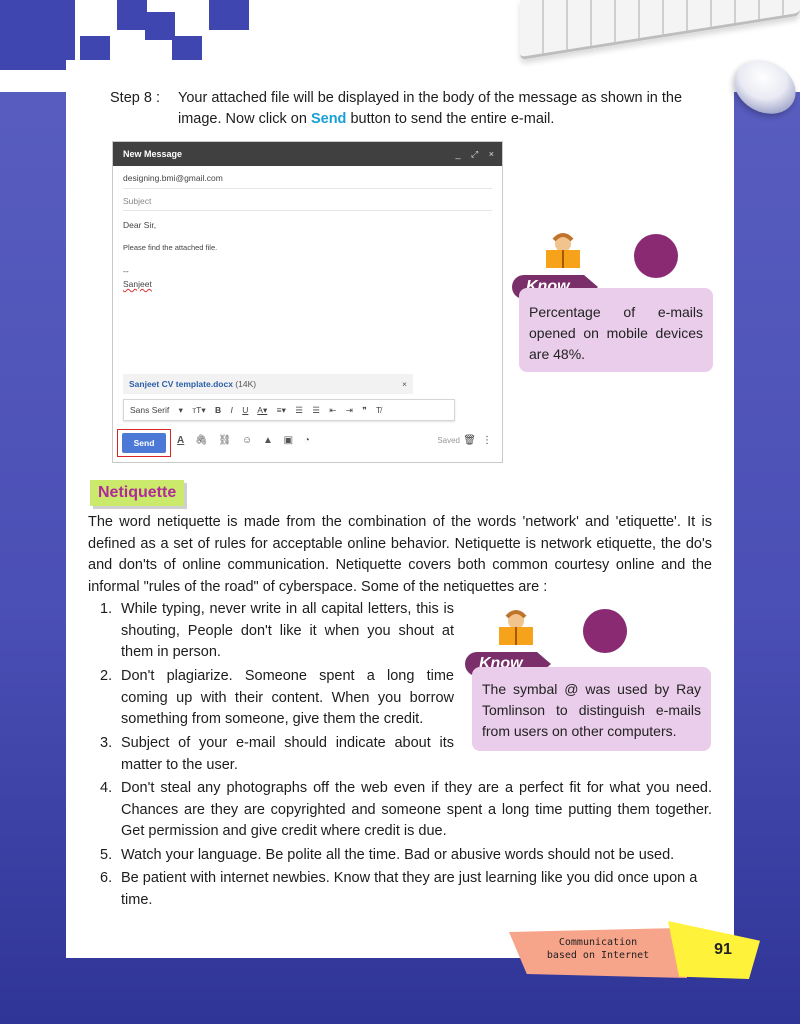 Image resolution: width=800 pixels, height=1024 pixels. Describe the element at coordinates (328, 119) in the screenshot. I see `send-highlight: Send` at that location.